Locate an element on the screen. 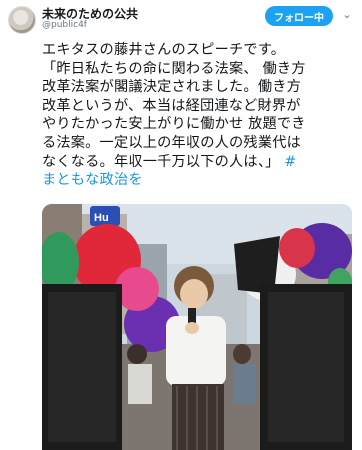 Image resolution: width=362 pixels, height=450 pixels. tweet-line: やりたかった安上がりに働かせ 放題でき is located at coordinates (174, 124).